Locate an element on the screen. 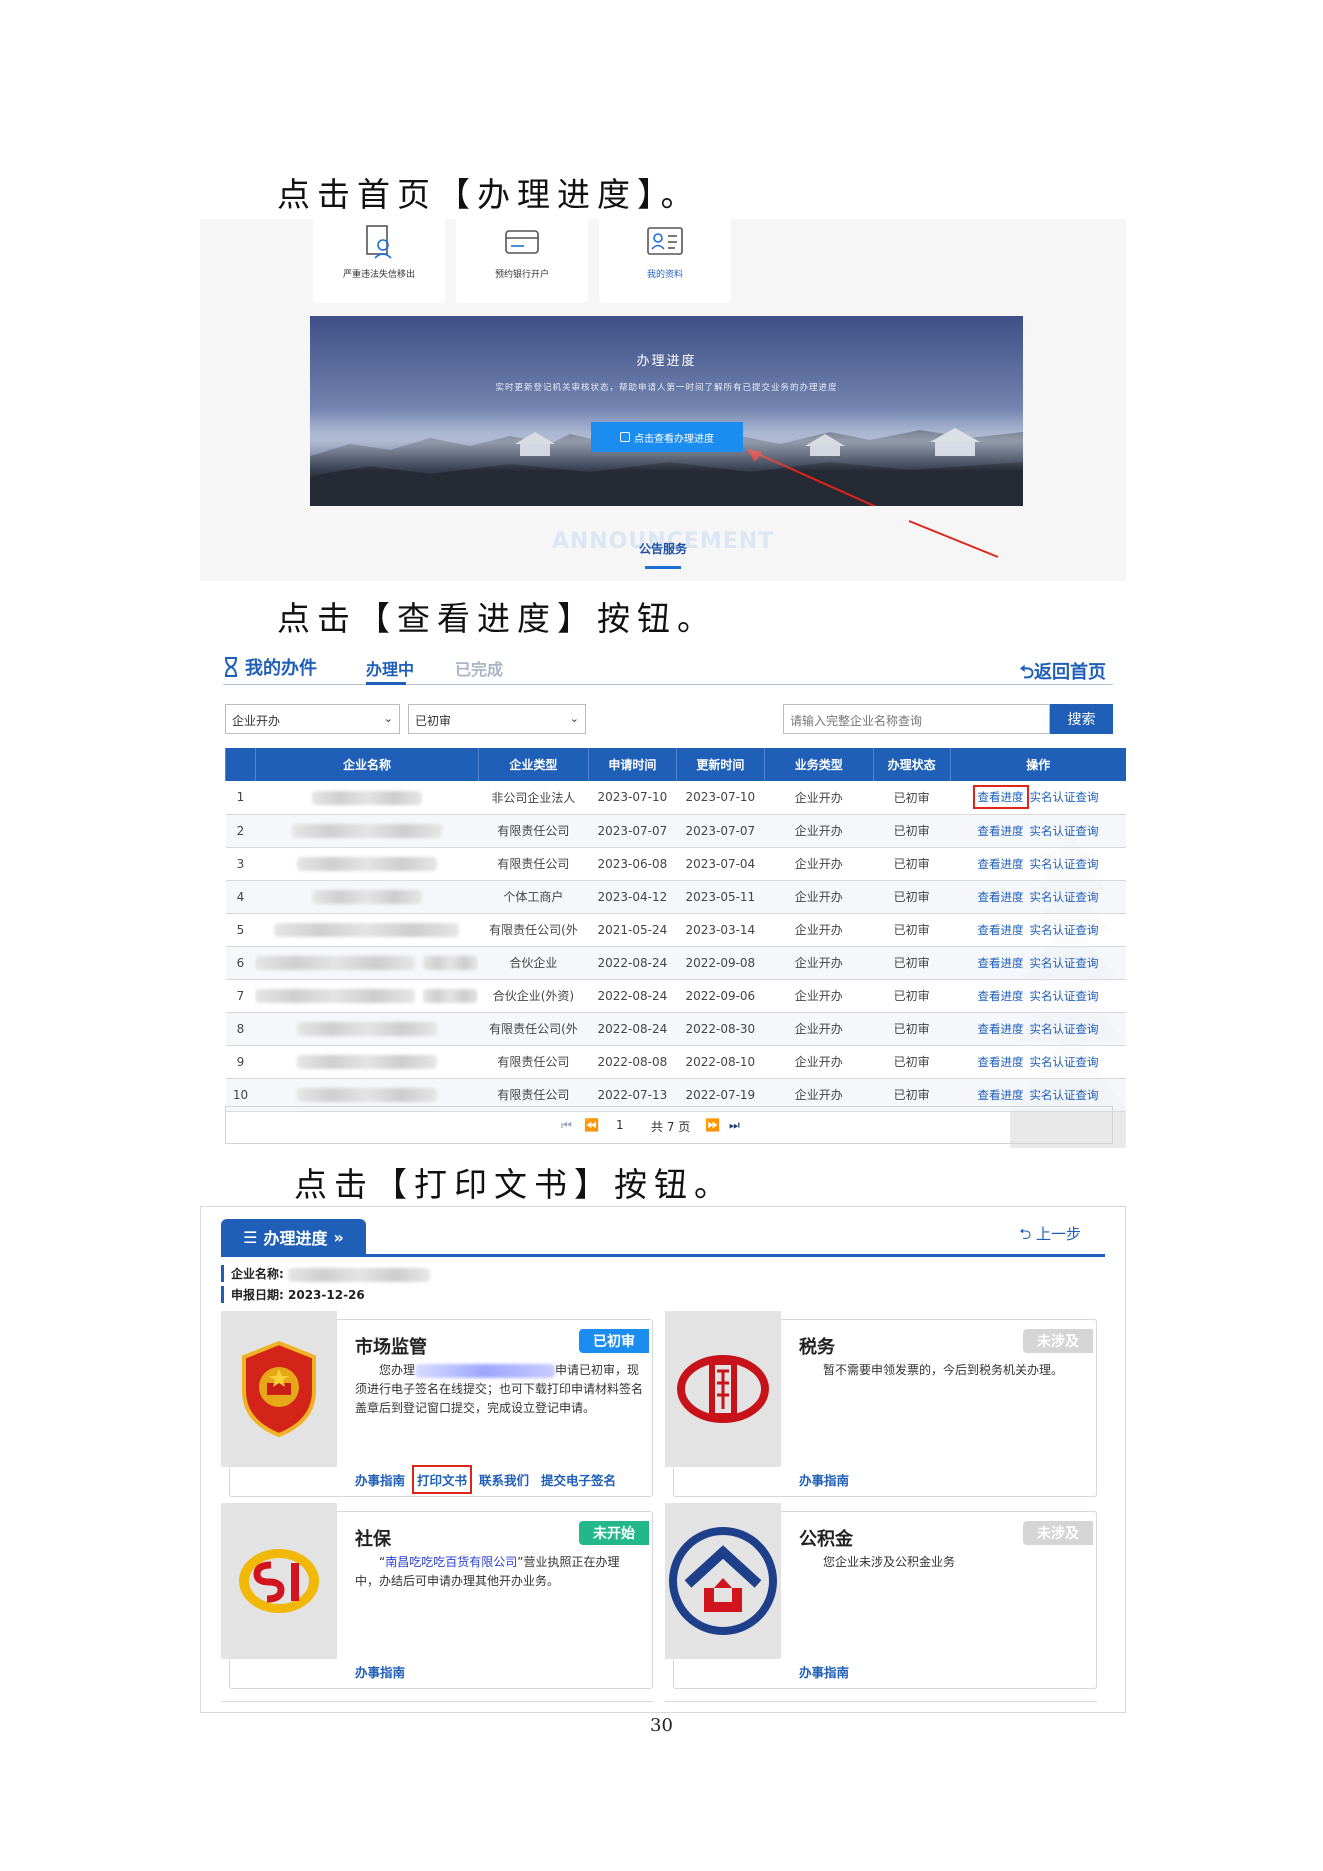 This screenshot has width=1323, height=1871. previous-step-link: ⮌ 上一步 is located at coordinates (1050, 1236).